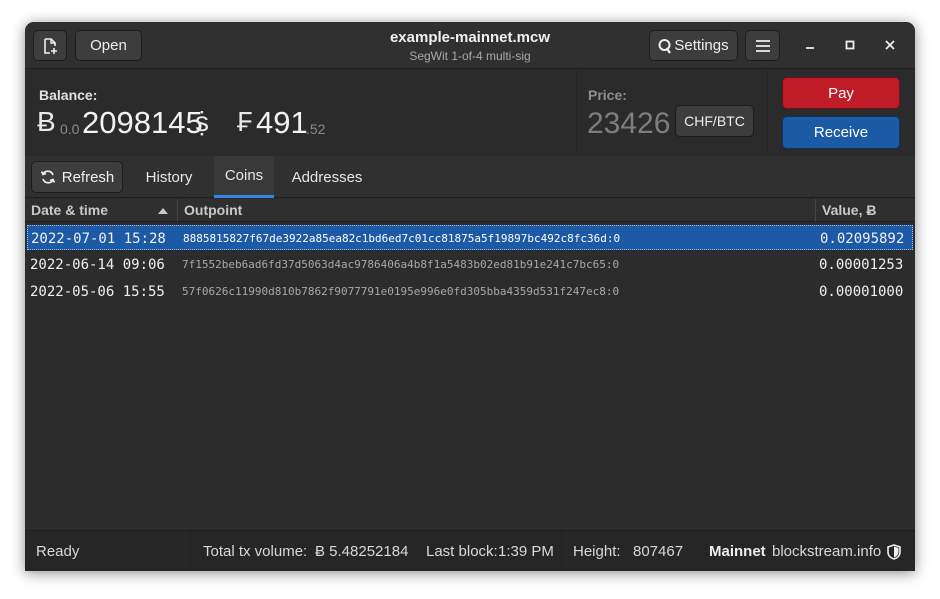 The height and width of the screenshot is (599, 940). Describe the element at coordinates (282, 122) in the screenshot. I see `fiat-balance-main: 491` at that location.